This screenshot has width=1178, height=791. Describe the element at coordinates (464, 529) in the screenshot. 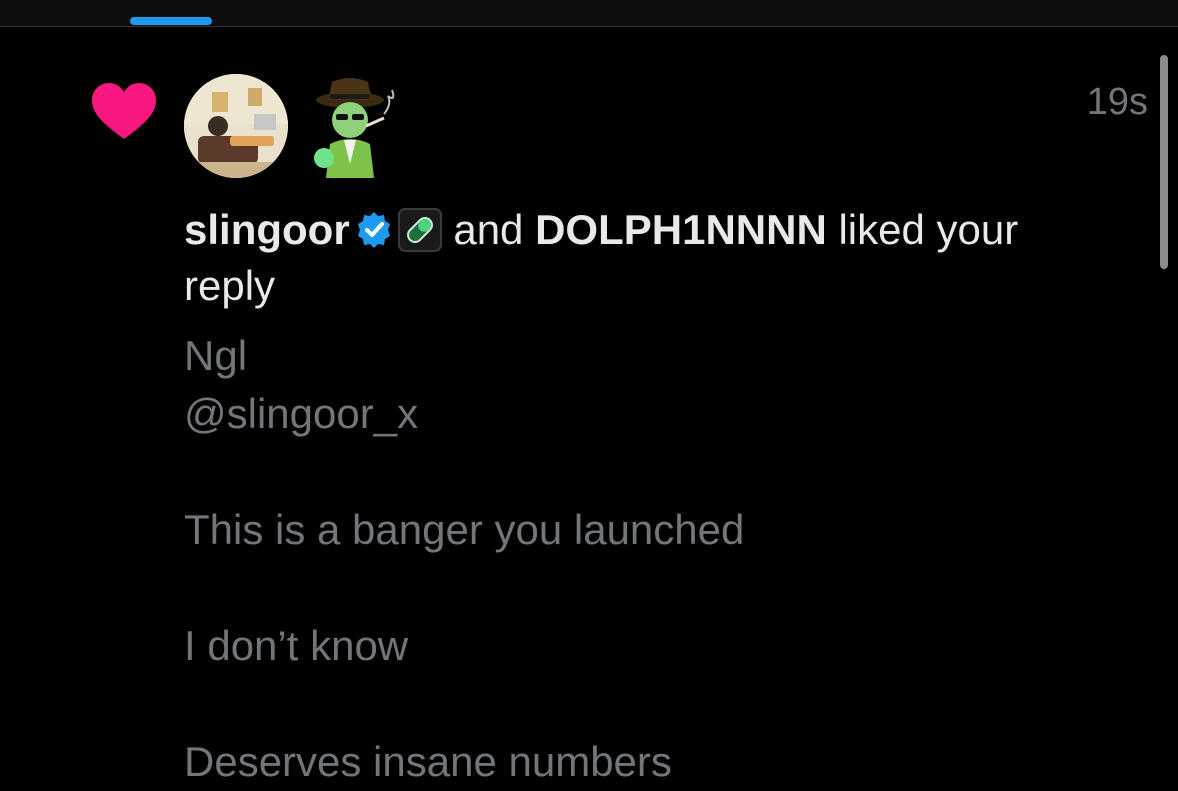

I see `reply-line: This is a banger you launched` at that location.